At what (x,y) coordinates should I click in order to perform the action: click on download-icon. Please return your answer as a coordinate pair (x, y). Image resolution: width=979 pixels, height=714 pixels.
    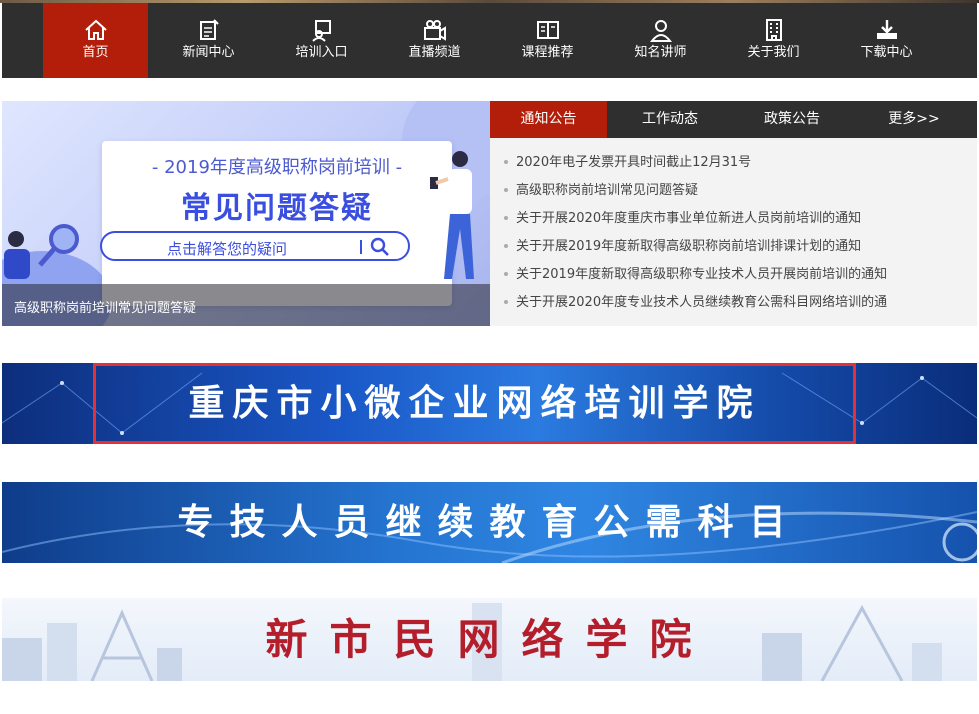
    Looking at the image, I should click on (886, 29).